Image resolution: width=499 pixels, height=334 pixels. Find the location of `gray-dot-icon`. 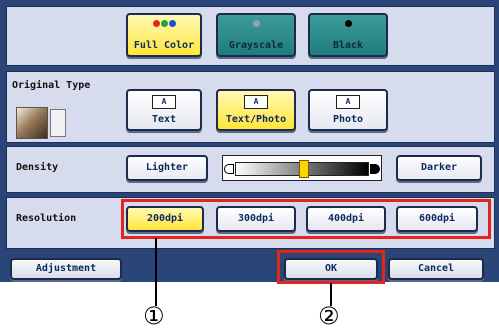

gray-dot-icon is located at coordinates (256, 24).